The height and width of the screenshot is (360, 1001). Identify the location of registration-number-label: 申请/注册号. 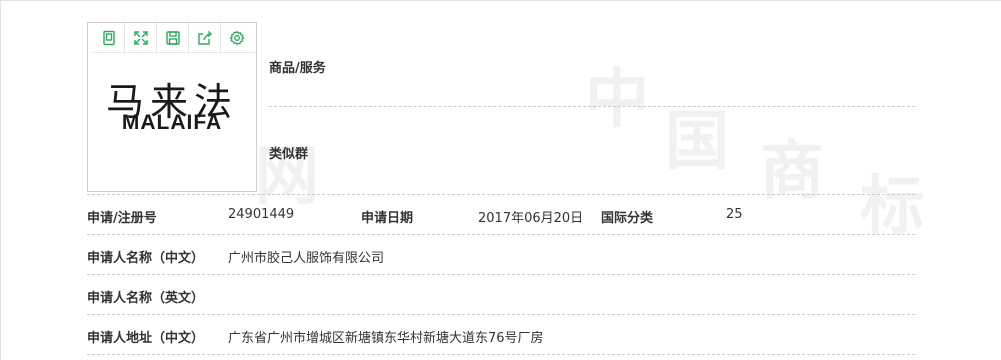
(122, 218).